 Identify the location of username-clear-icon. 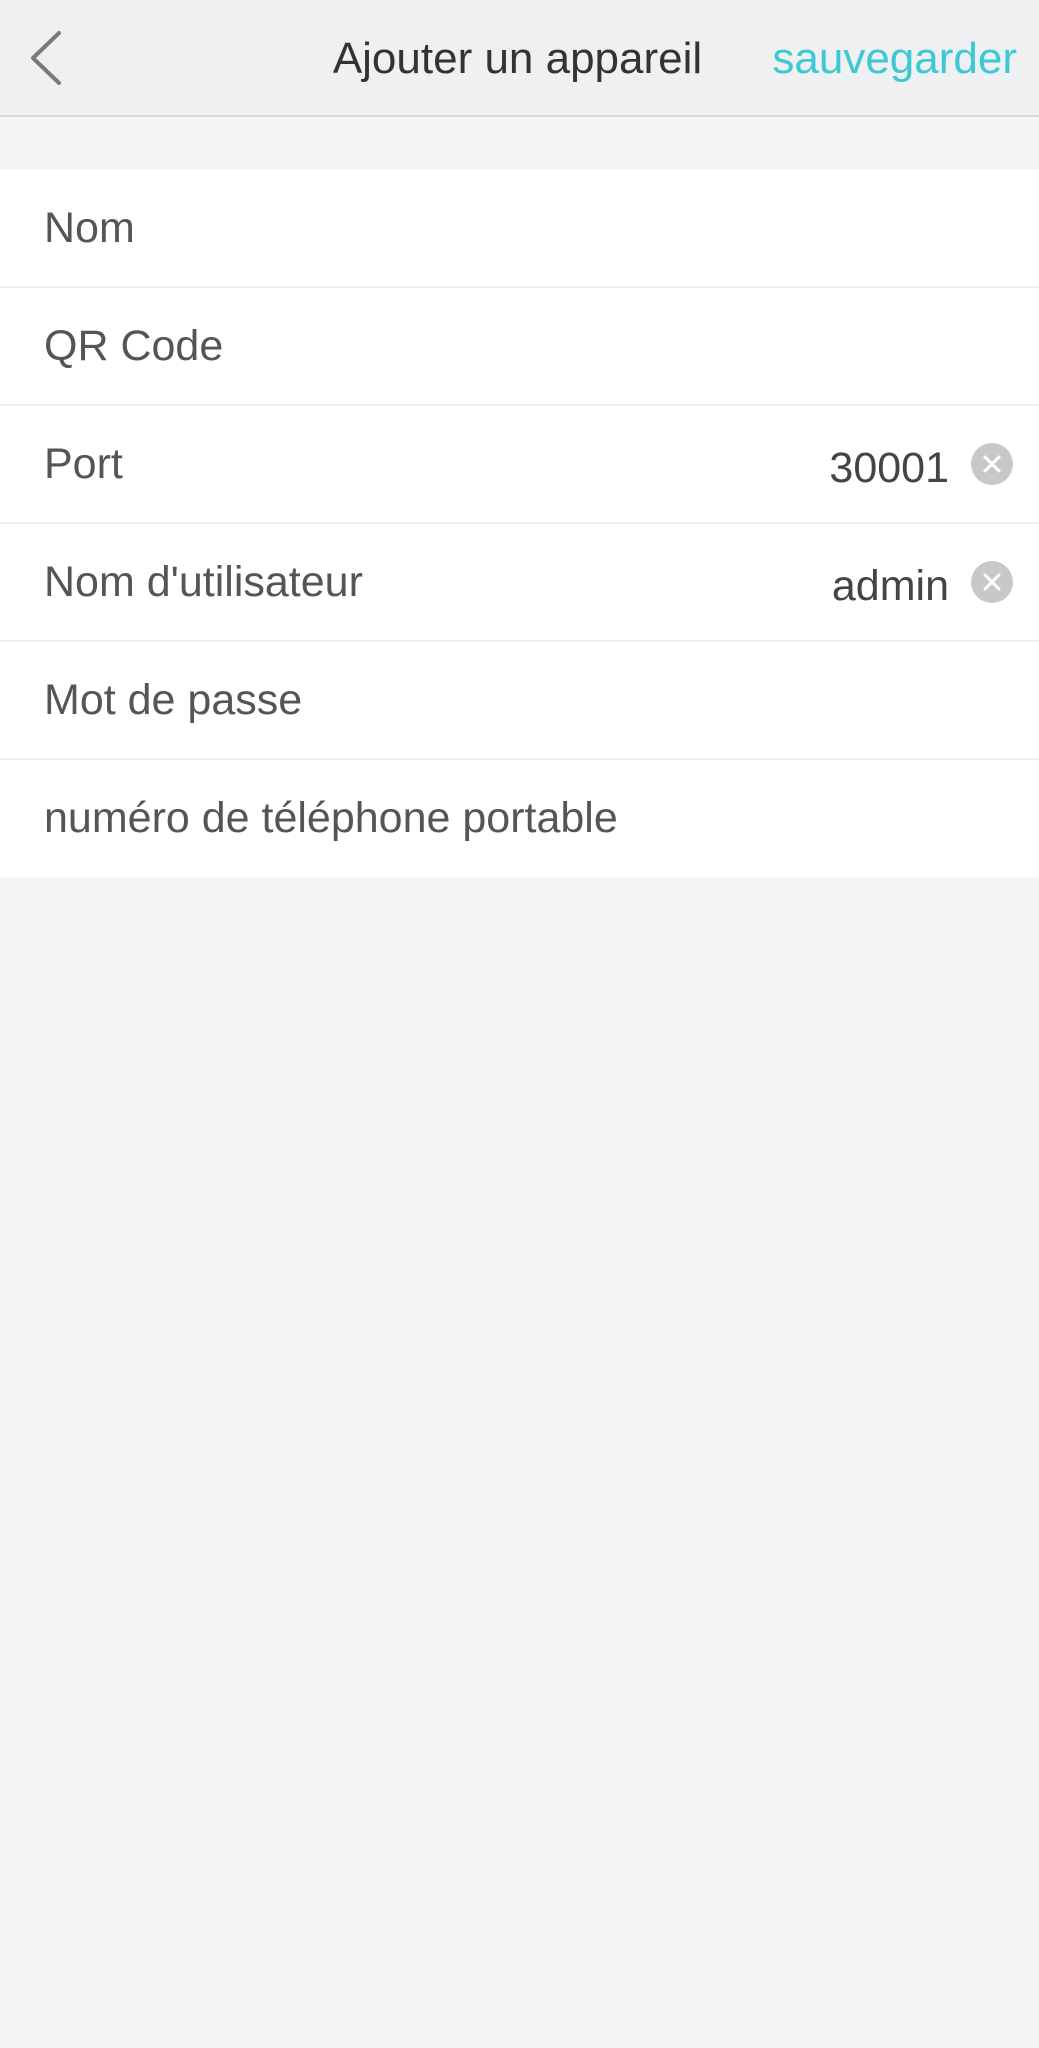
(992, 582).